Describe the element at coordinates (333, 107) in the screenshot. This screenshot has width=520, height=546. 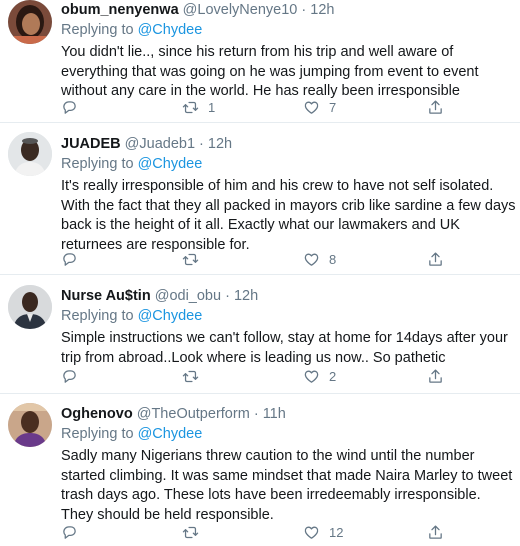
I see `like-count: 7` at that location.